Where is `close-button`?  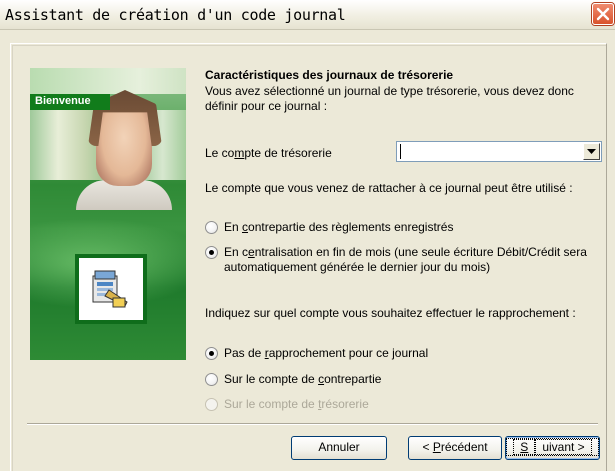
close-button is located at coordinates (603, 14).